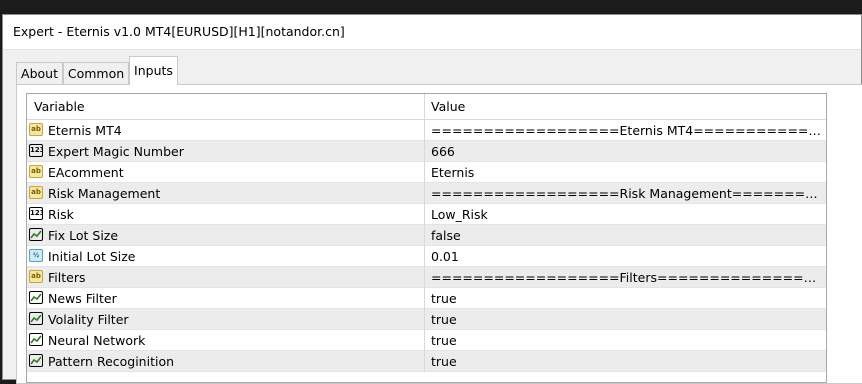 Image resolution: width=862 pixels, height=384 pixels. What do you see at coordinates (92, 256) in the screenshot?
I see `variable-name-cell: Initial Lot Size` at bounding box center [92, 256].